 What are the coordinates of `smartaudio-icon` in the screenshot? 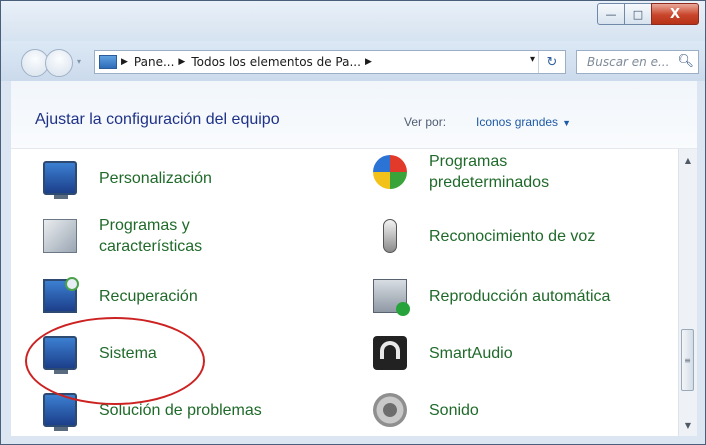 It's located at (390, 353).